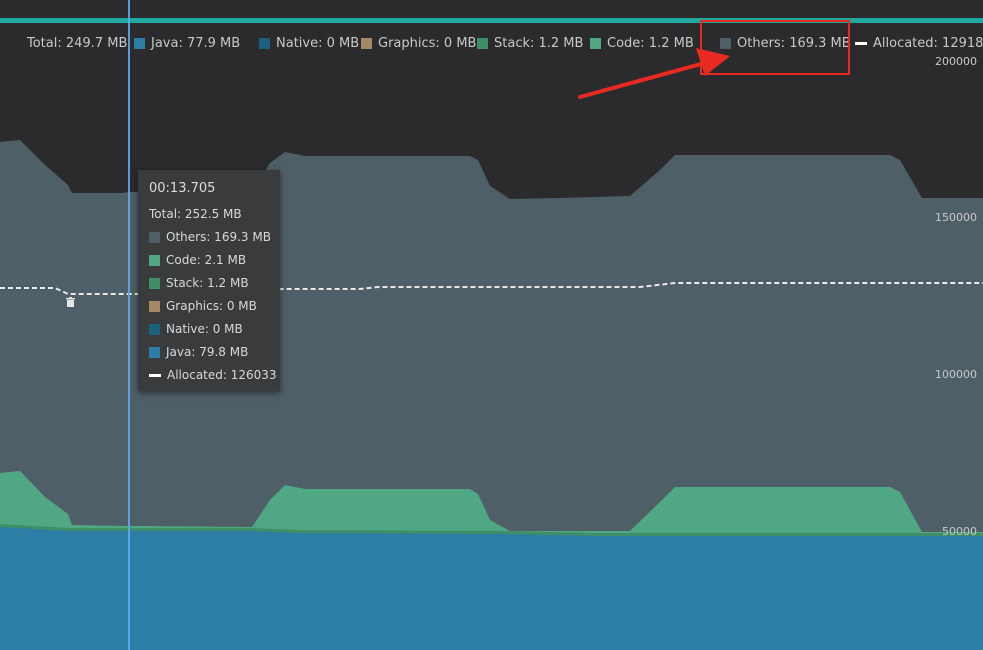 This screenshot has width=983, height=650. I want to click on others-highlight-box, so click(775, 47).